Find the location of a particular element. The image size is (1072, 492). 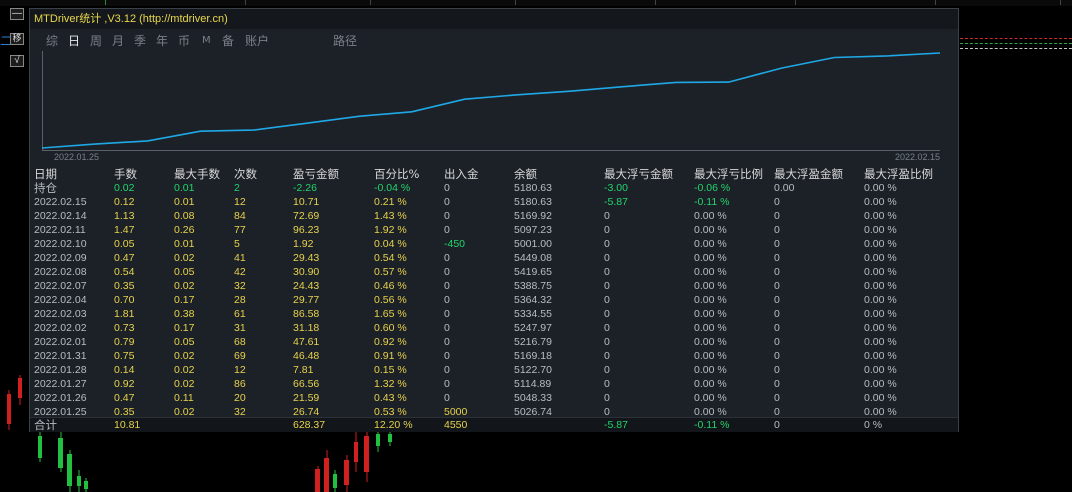

cell-count: 69 is located at coordinates (240, 356).